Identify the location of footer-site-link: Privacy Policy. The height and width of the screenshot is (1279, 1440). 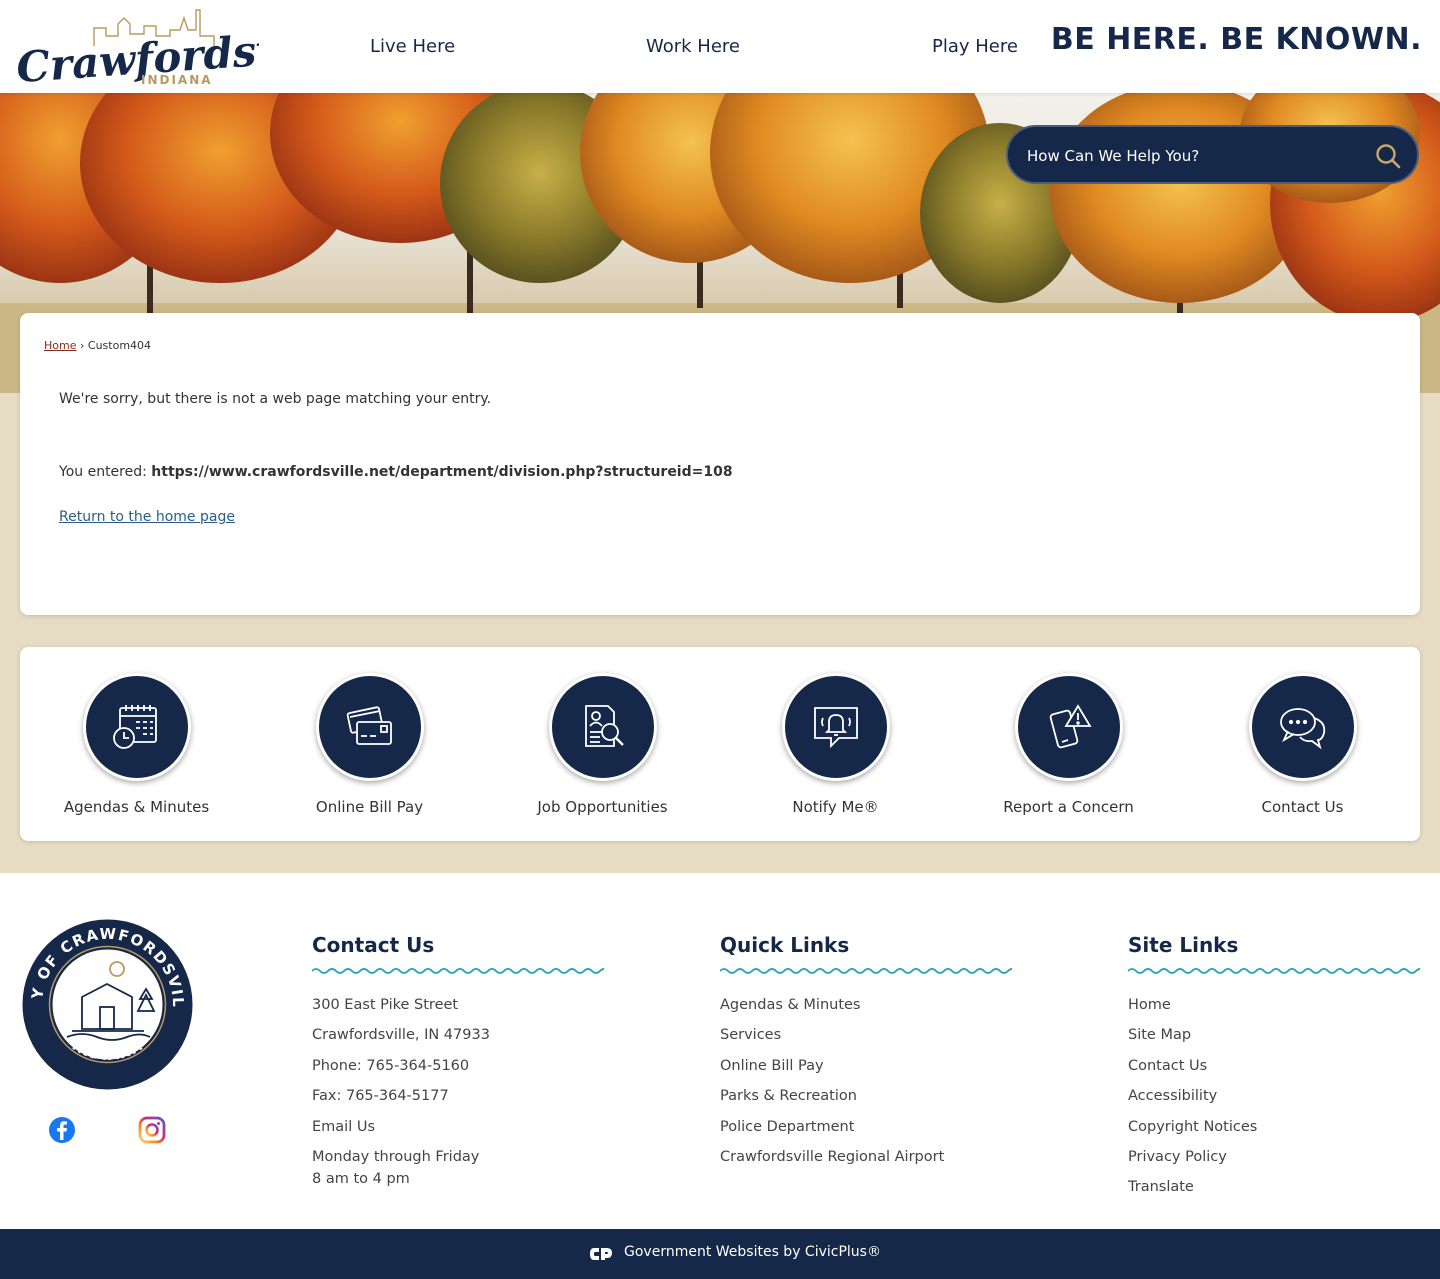
(1274, 1162).